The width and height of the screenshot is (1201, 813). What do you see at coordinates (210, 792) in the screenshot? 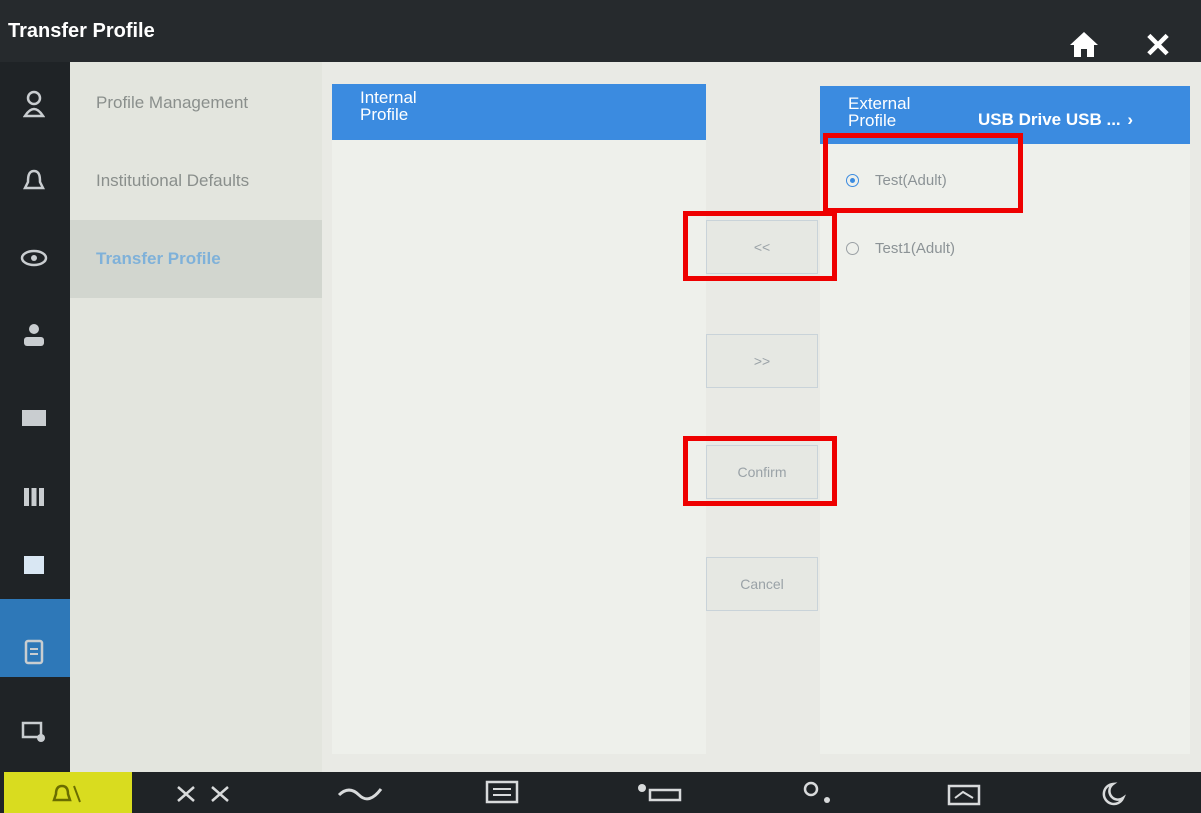
I see `alarm-off-icon` at bounding box center [210, 792].